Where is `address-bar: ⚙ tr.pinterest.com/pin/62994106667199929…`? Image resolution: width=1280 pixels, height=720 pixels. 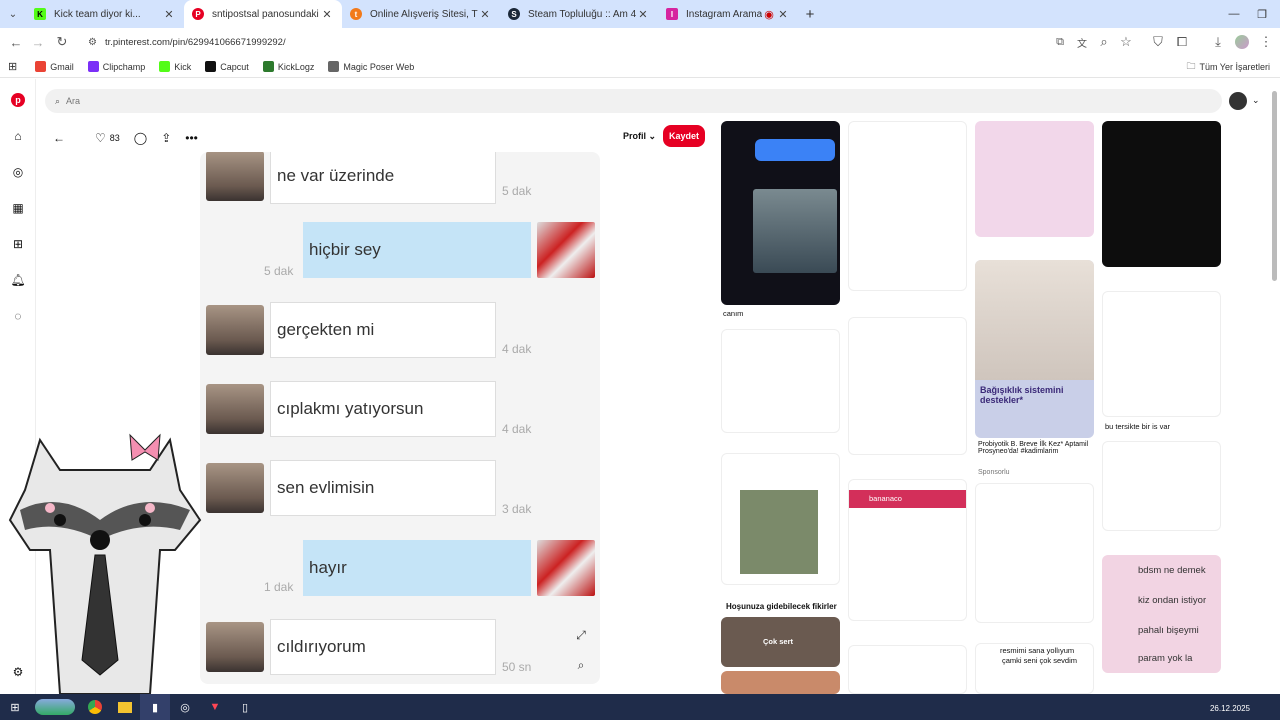
address-bar: ⚙ tr.pinterest.com/pin/62994106667199929… is located at coordinates (610, 42).